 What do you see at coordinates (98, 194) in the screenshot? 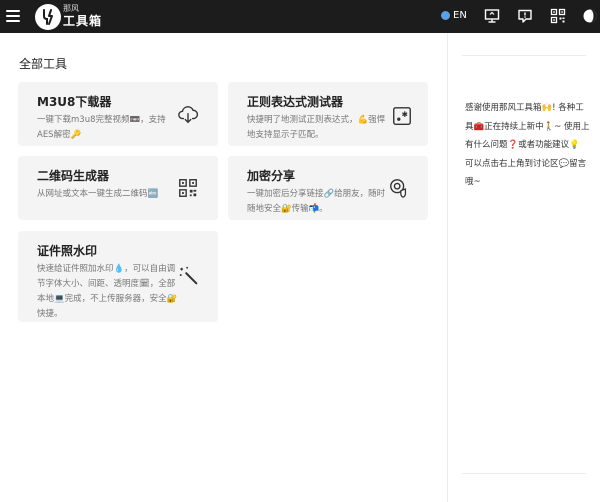
I see `tool-description: 从网址或文本一键生成二维码🔤` at bounding box center [98, 194].